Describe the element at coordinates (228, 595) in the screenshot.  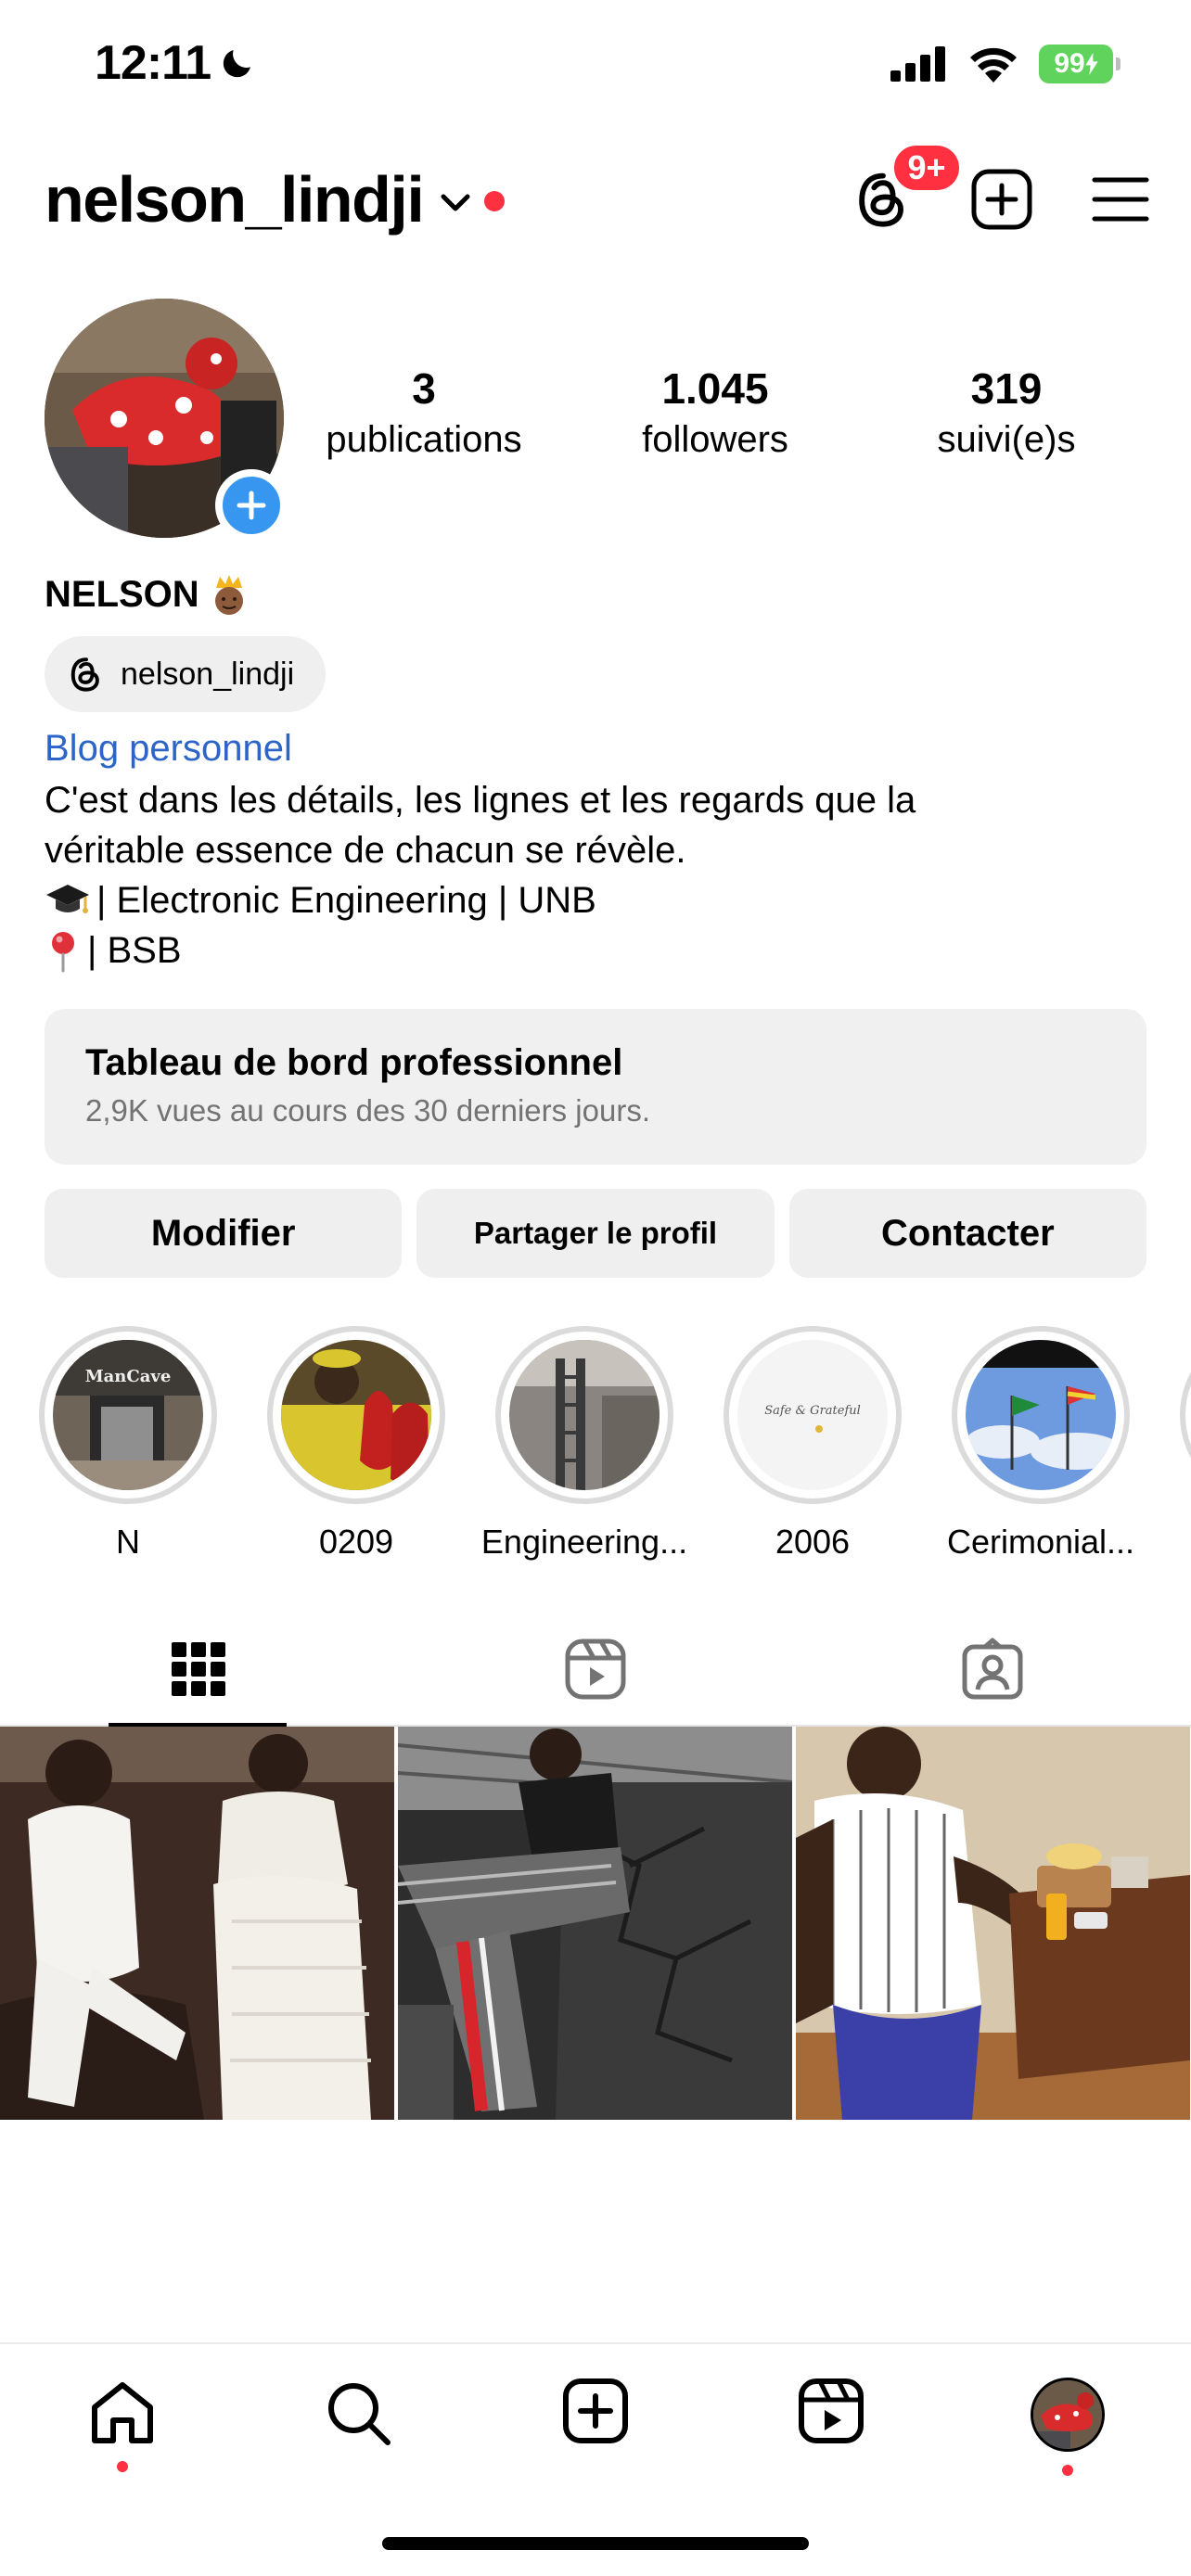
I see `king-emoji-icon` at that location.